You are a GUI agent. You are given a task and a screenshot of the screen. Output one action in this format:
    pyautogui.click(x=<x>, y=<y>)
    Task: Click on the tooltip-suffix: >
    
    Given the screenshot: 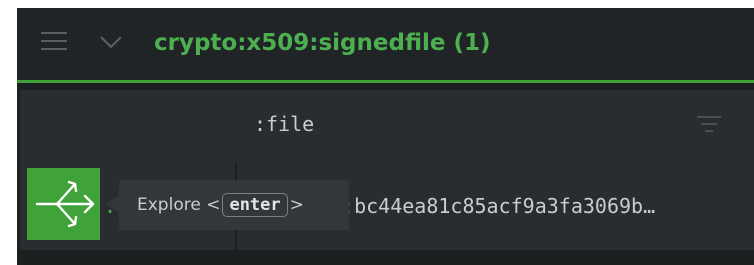 What is the action you would take?
    pyautogui.click(x=296, y=205)
    